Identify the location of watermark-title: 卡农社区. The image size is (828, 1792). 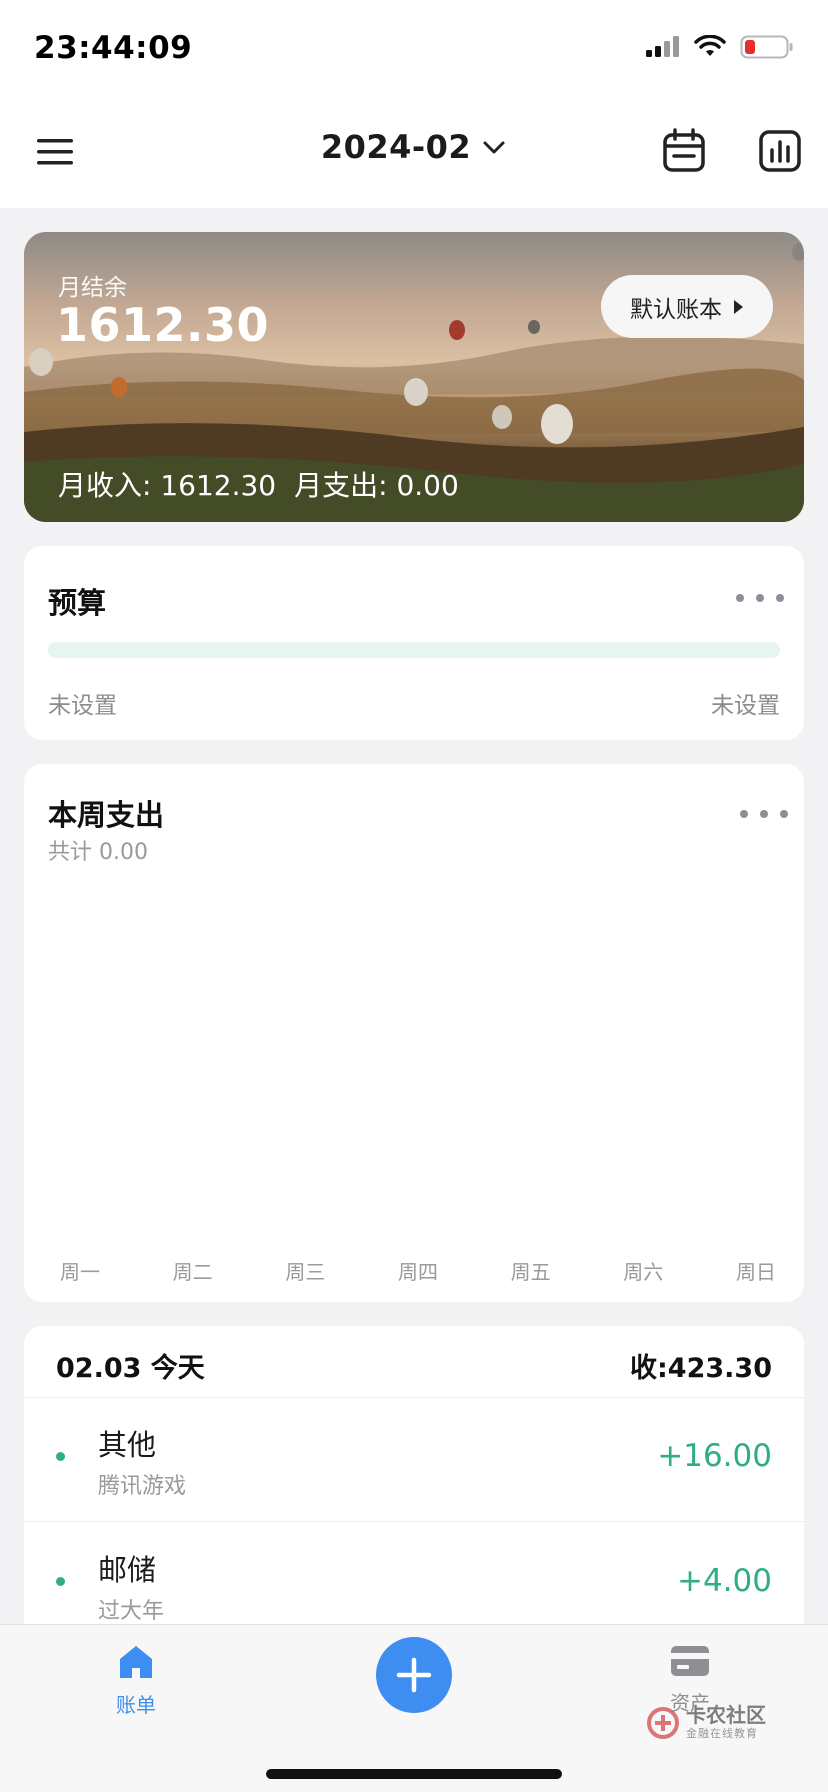
(726, 1715).